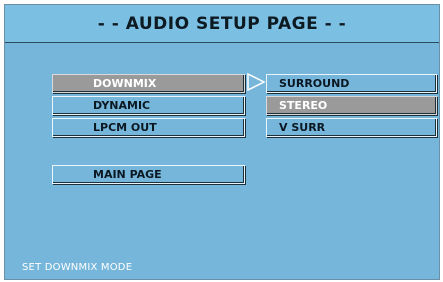 The height and width of the screenshot is (282, 443). What do you see at coordinates (148, 174) in the screenshot?
I see `main-page-button: MAIN PAGE` at bounding box center [148, 174].